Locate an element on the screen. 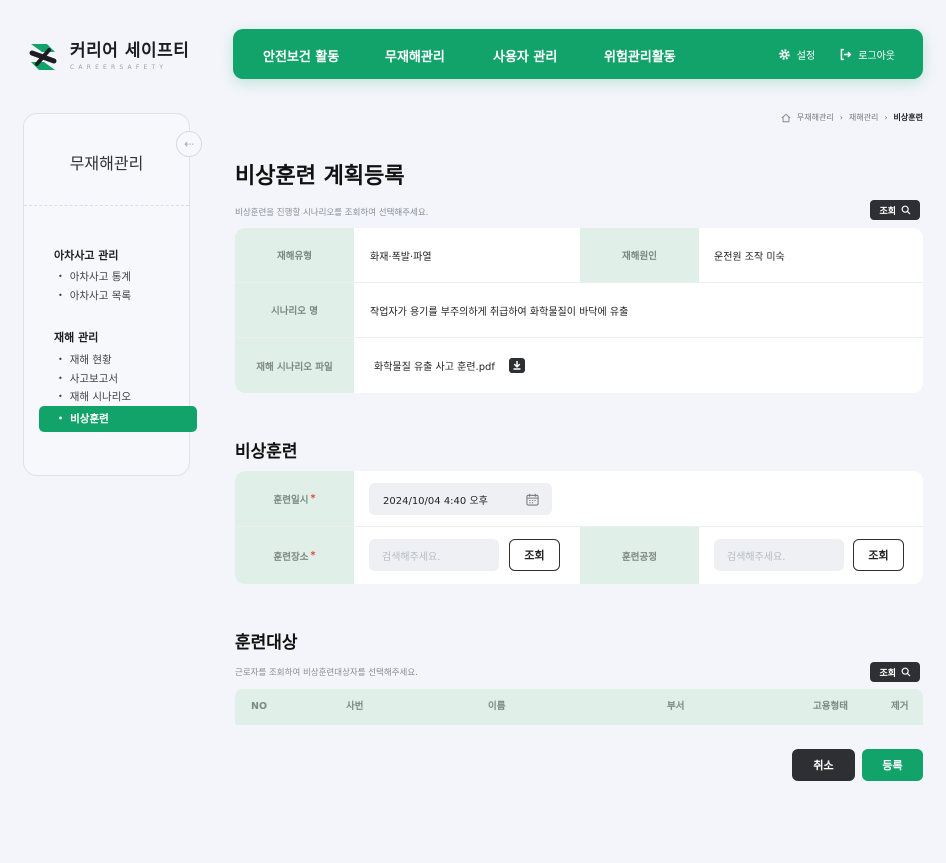  scenario-search-label: 조회 is located at coordinates (887, 211).